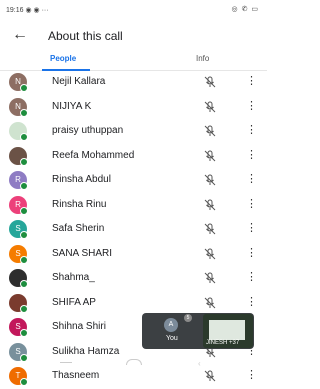 The image size is (320, 389). Describe the element at coordinates (74, 302) in the screenshot. I see `participant-name: SHIFA AP` at that location.